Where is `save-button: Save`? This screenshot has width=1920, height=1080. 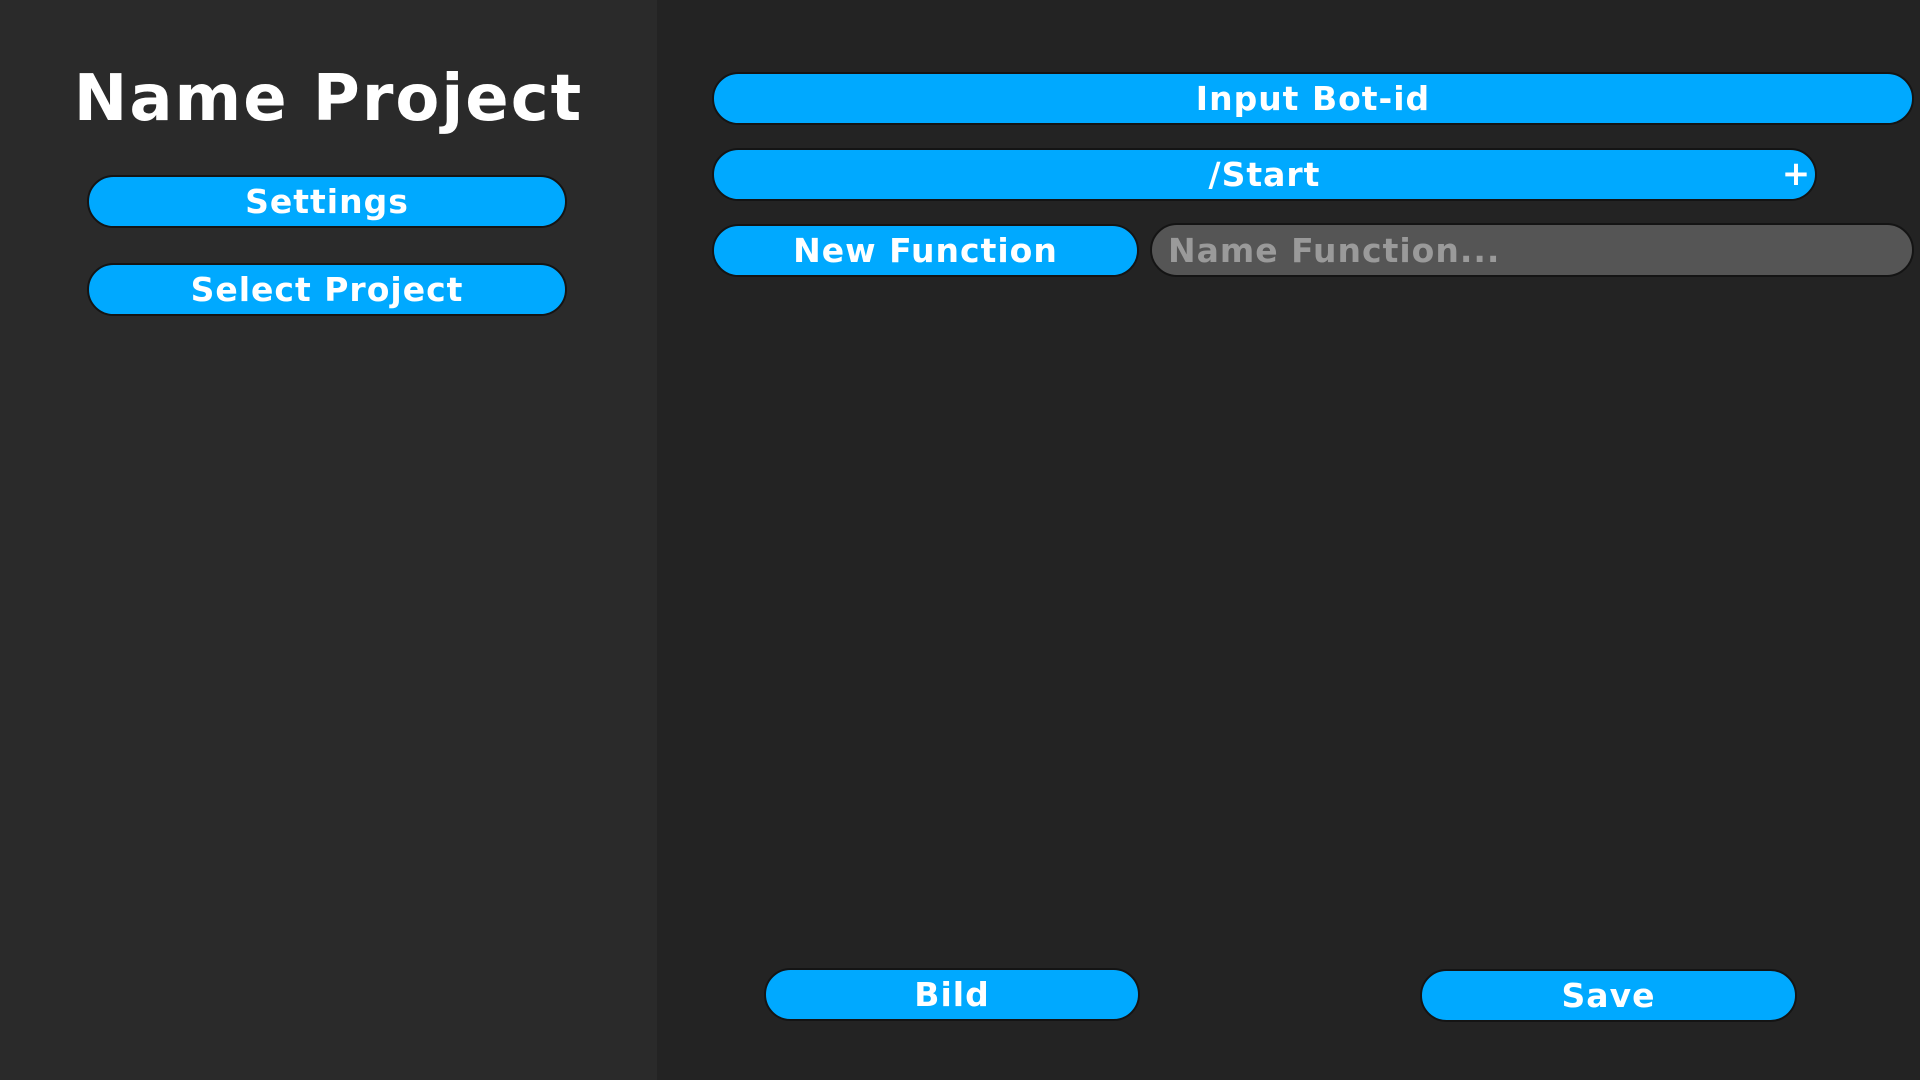 save-button: Save is located at coordinates (1608, 995).